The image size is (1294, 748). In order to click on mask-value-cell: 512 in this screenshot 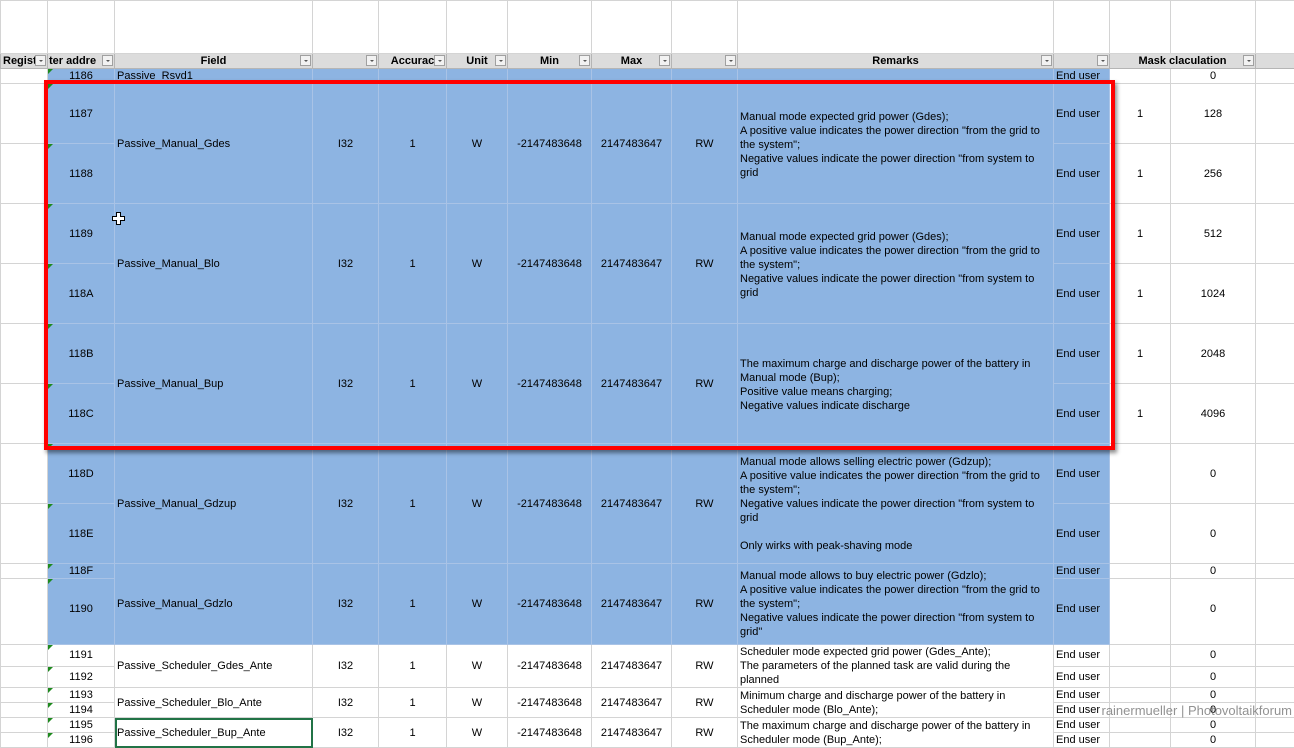, I will do `click(1213, 234)`.